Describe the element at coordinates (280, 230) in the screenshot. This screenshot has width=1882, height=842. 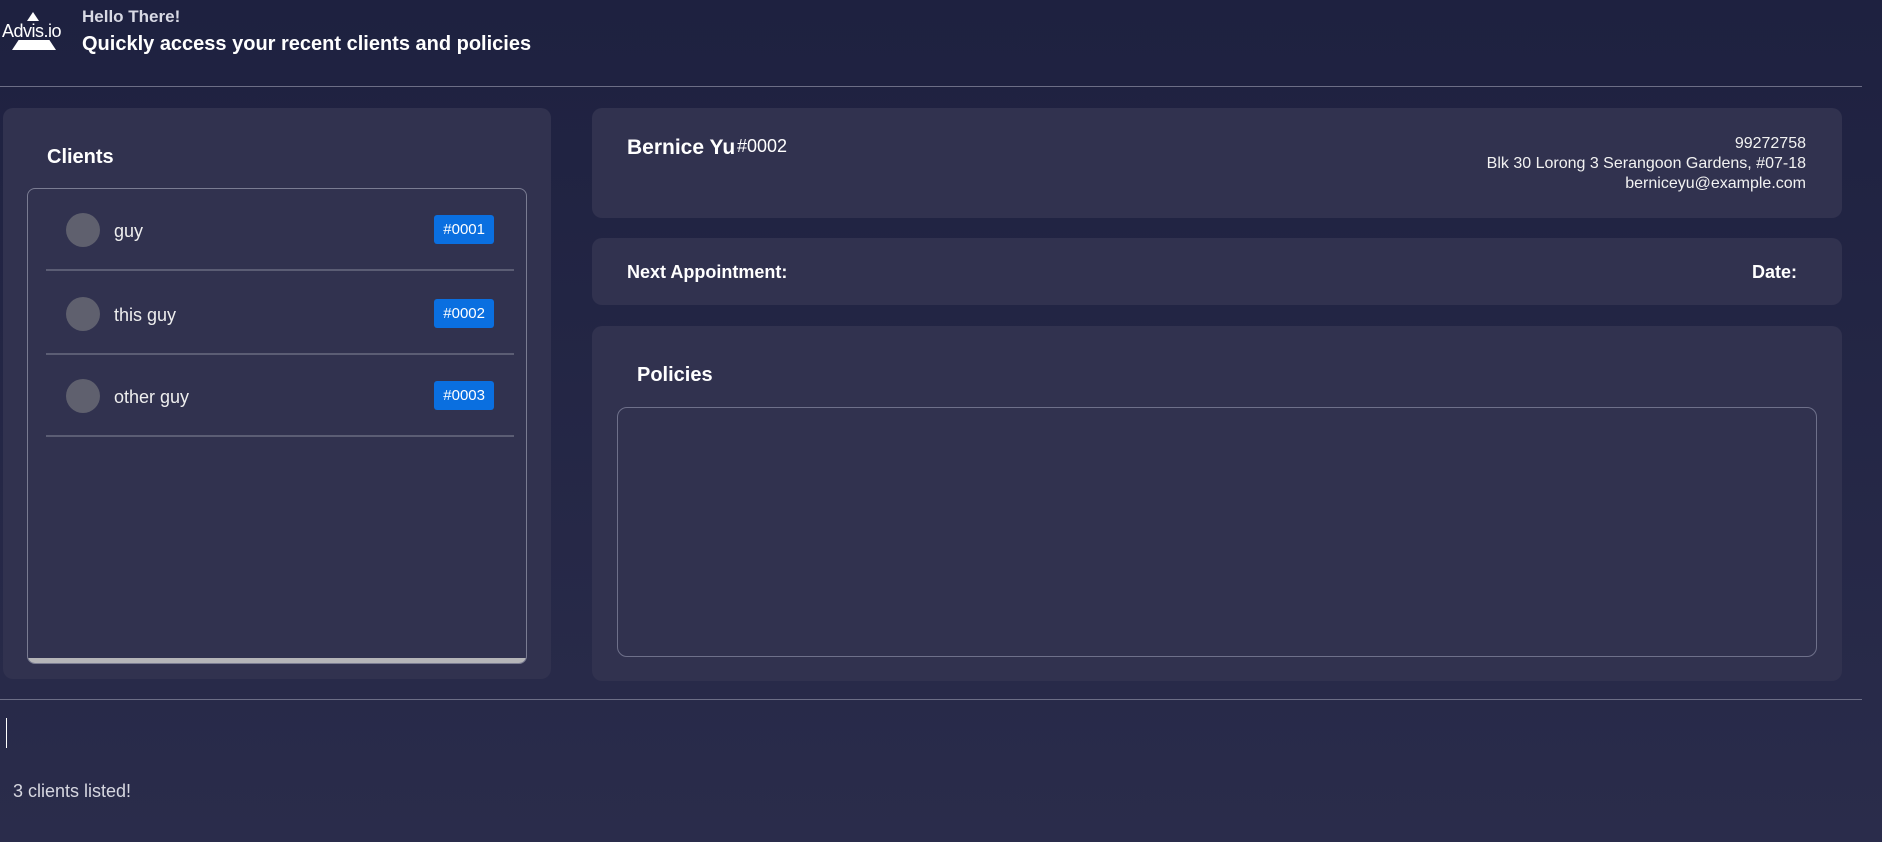
I see `client-list-item: guy #0001` at that location.